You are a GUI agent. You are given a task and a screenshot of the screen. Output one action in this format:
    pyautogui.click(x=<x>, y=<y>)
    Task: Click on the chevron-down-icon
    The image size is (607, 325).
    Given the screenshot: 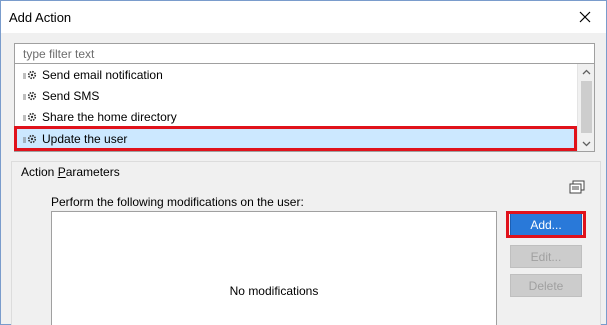 What is the action you would take?
    pyautogui.click(x=586, y=143)
    